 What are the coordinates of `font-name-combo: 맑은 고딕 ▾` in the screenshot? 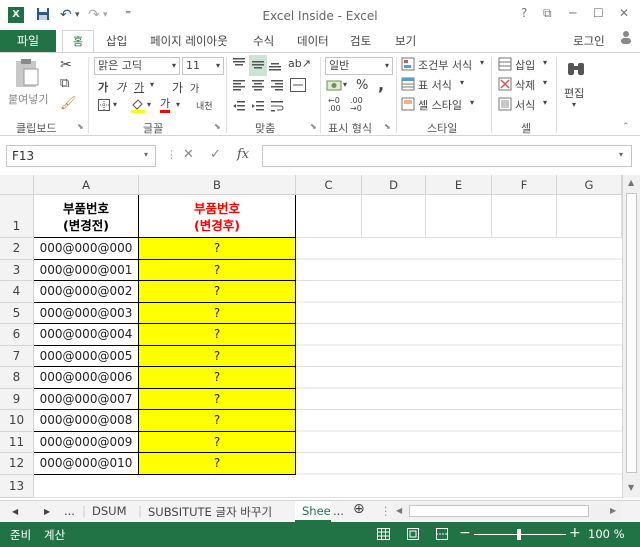 It's located at (137, 66).